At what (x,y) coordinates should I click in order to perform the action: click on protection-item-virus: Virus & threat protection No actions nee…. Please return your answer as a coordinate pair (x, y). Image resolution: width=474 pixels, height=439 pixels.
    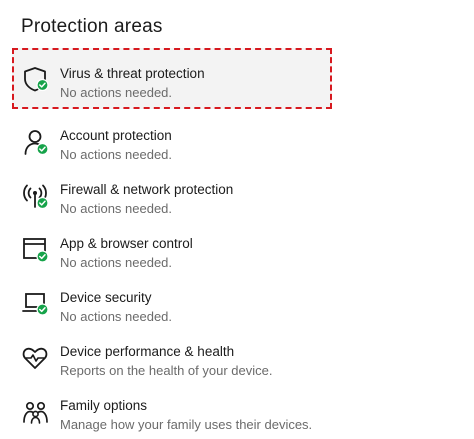
    Looking at the image, I should click on (172, 78).